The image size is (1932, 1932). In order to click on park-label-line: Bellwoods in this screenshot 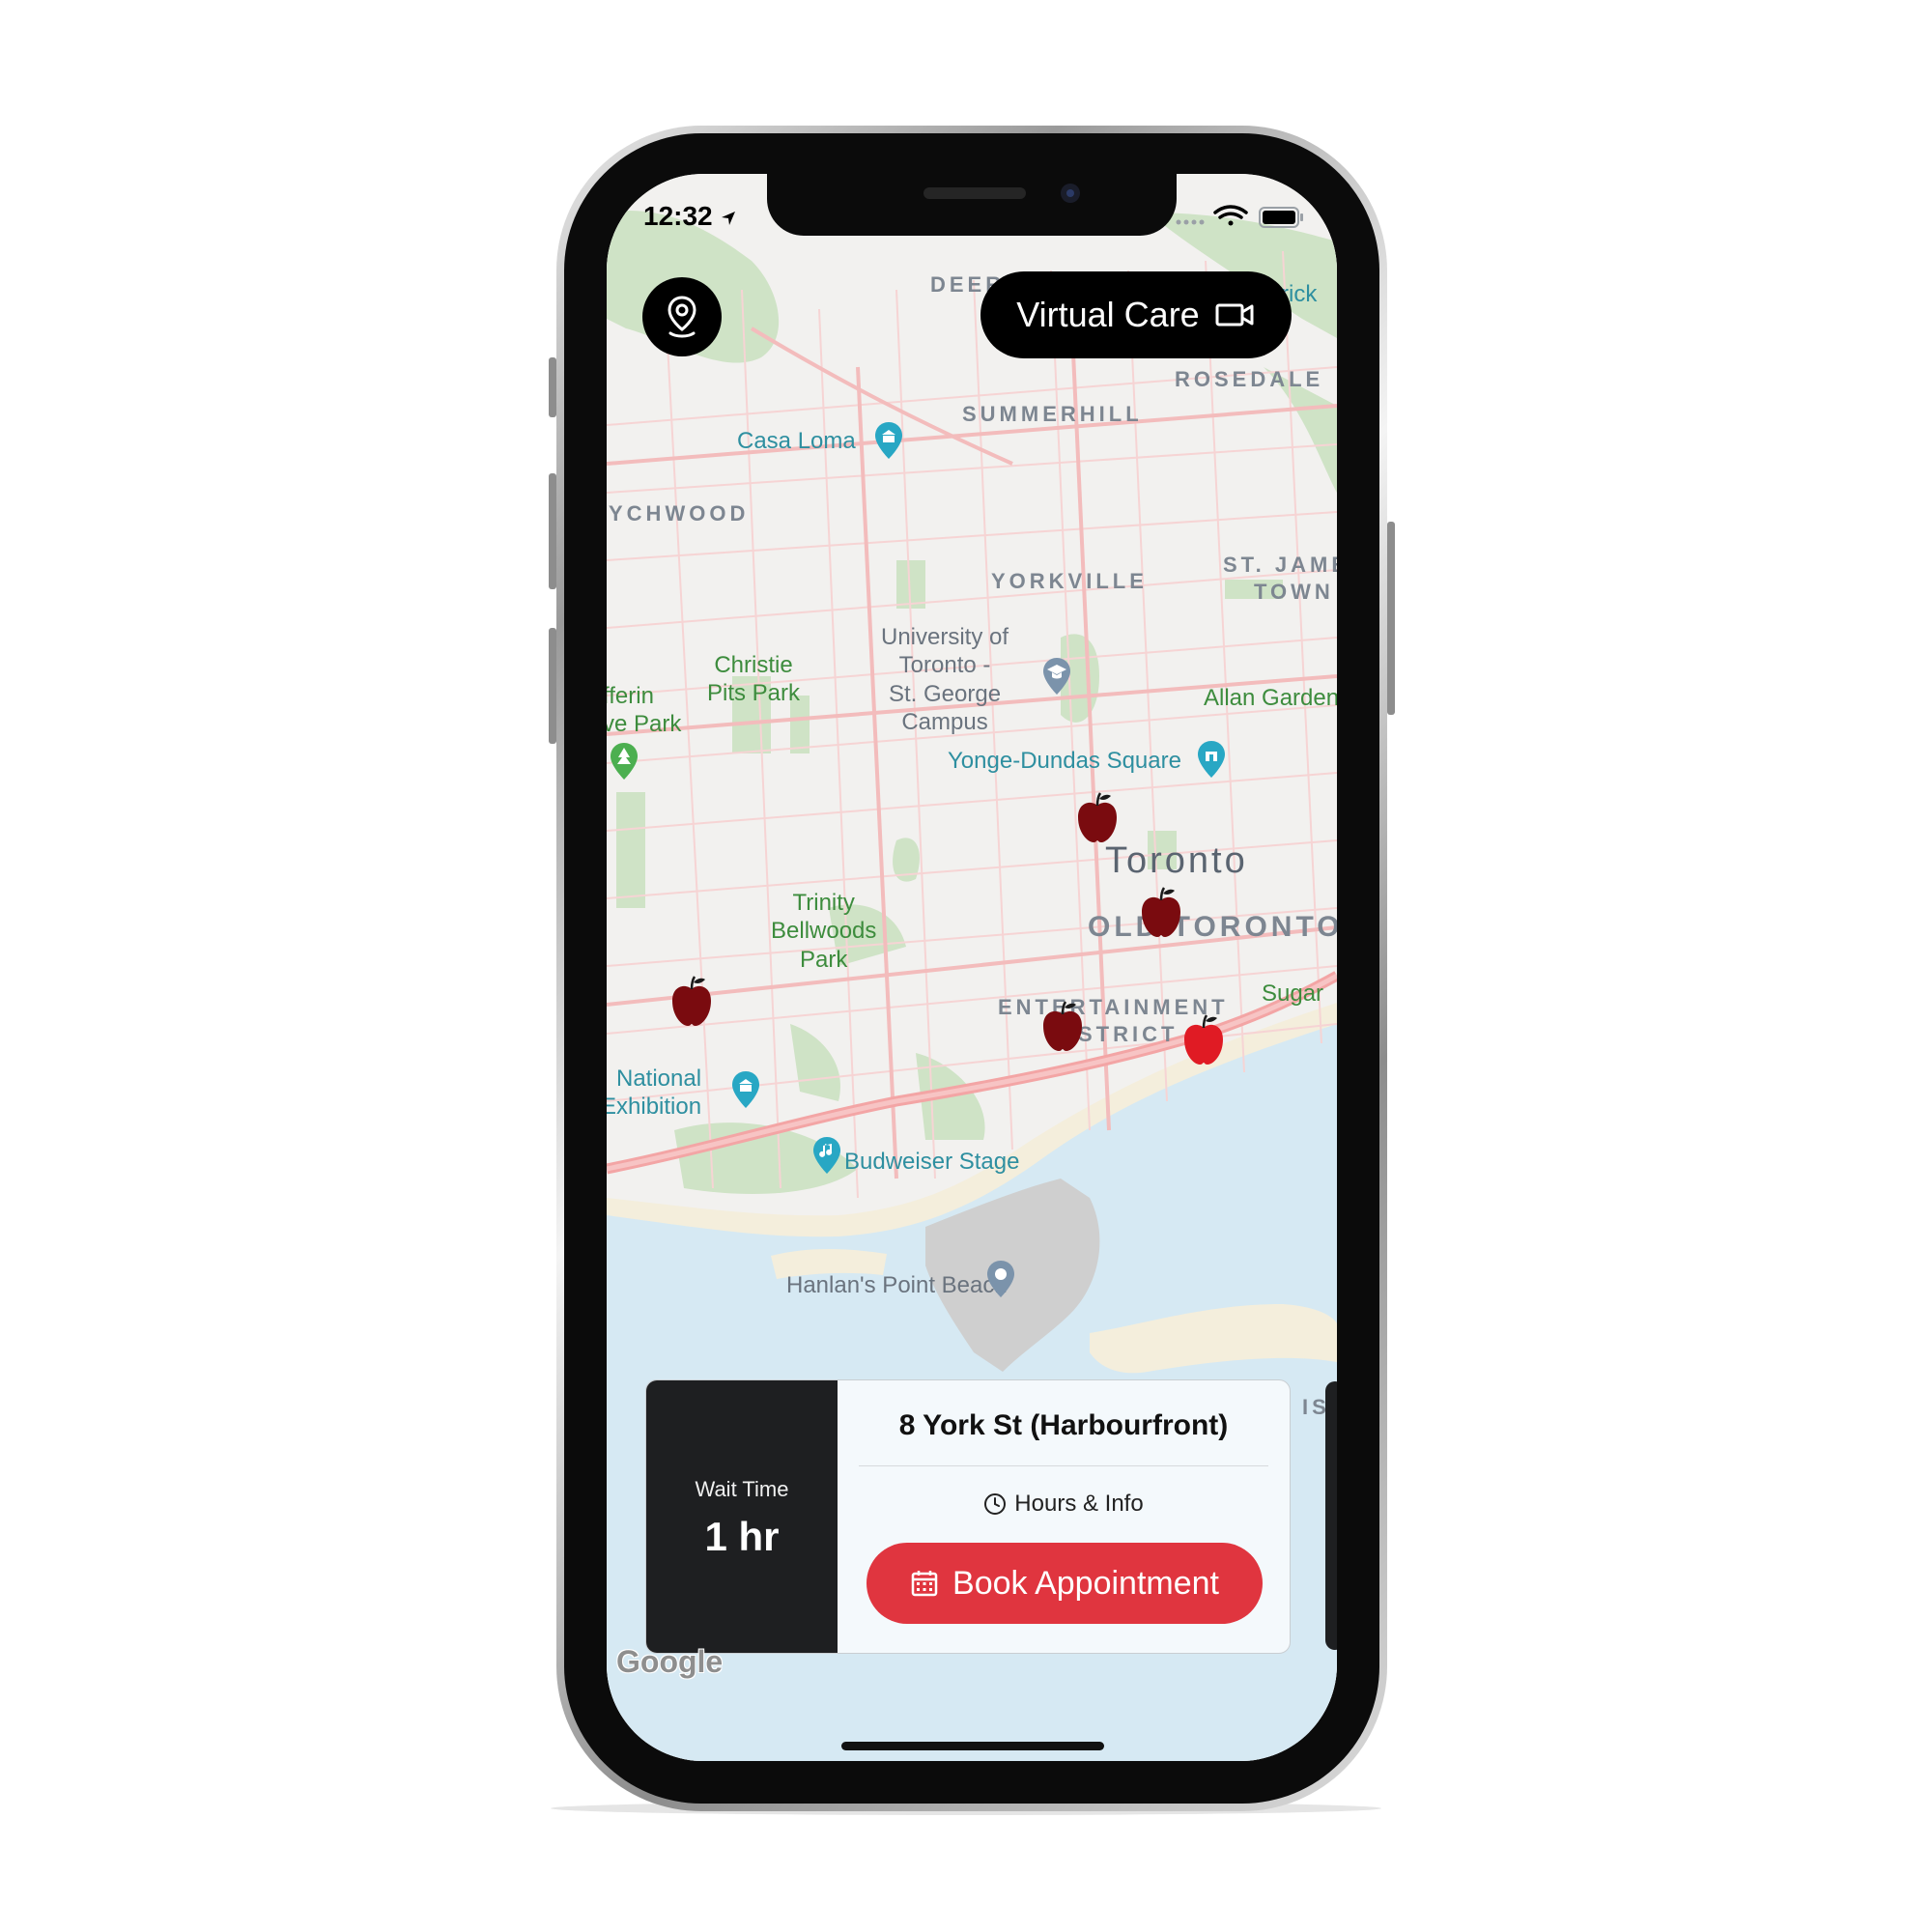, I will do `click(824, 931)`.